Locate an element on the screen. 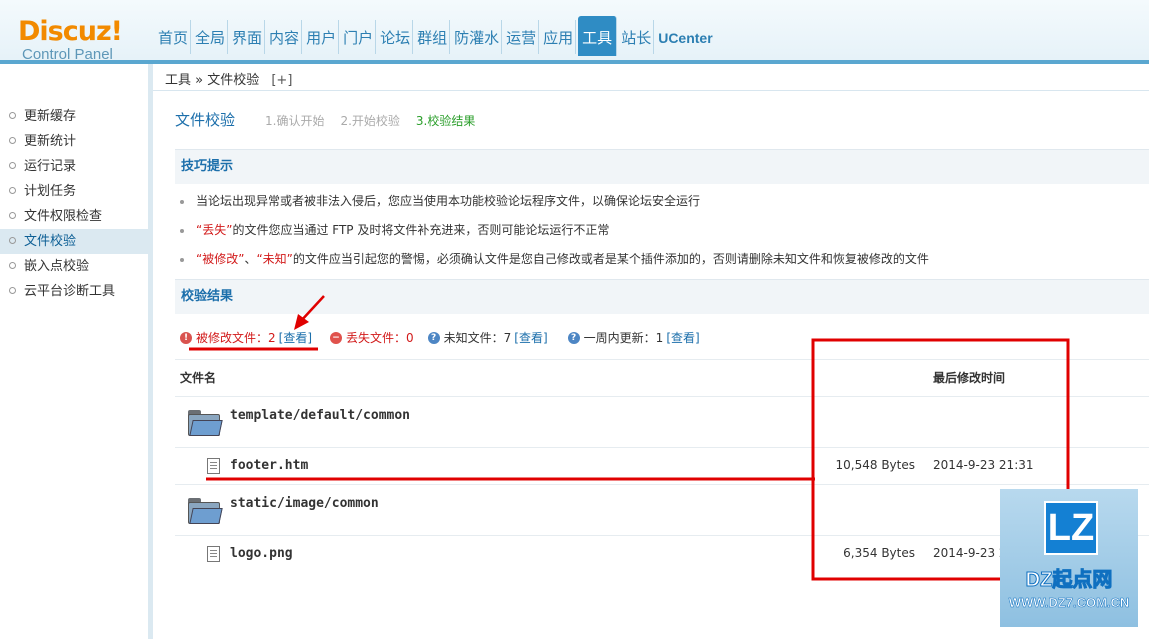  nav-plugin: 应用 is located at coordinates (559, 37).